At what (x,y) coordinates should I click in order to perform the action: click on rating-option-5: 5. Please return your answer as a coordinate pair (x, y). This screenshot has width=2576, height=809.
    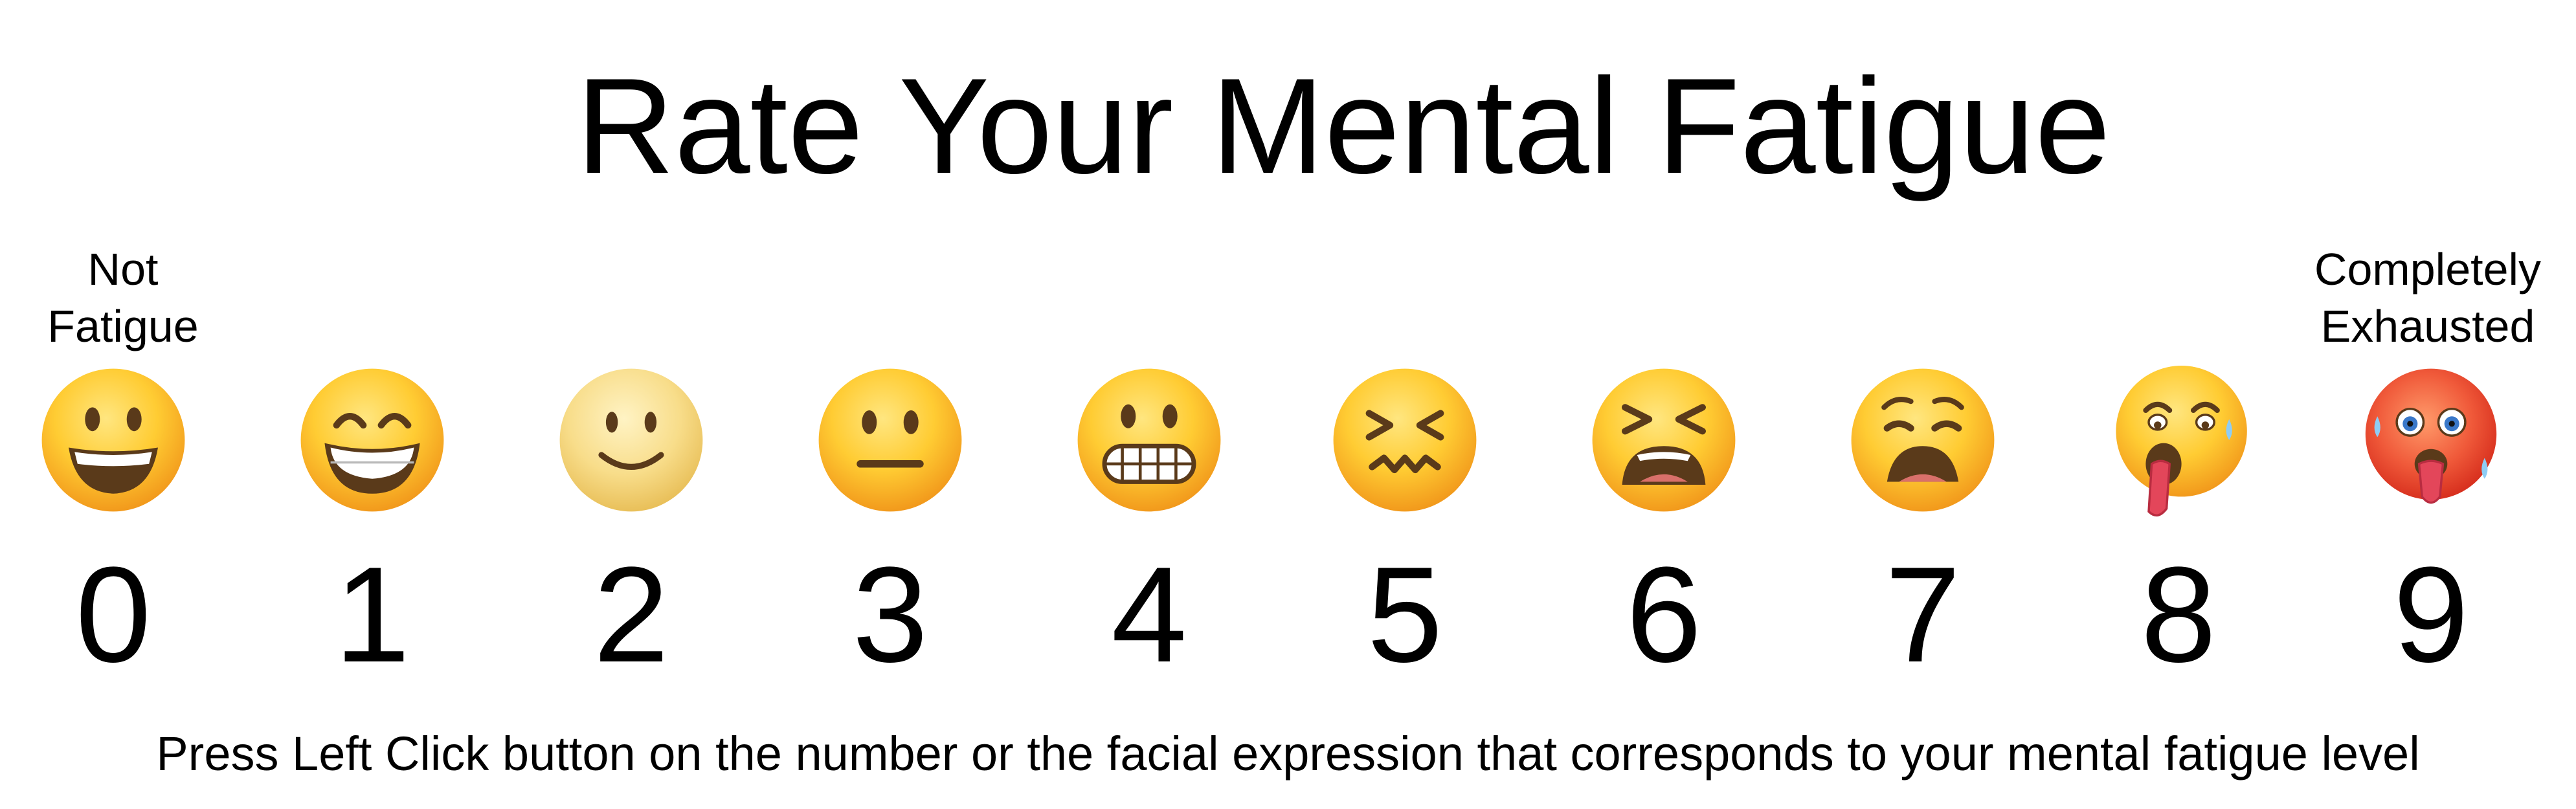
    Looking at the image, I should click on (1405, 524).